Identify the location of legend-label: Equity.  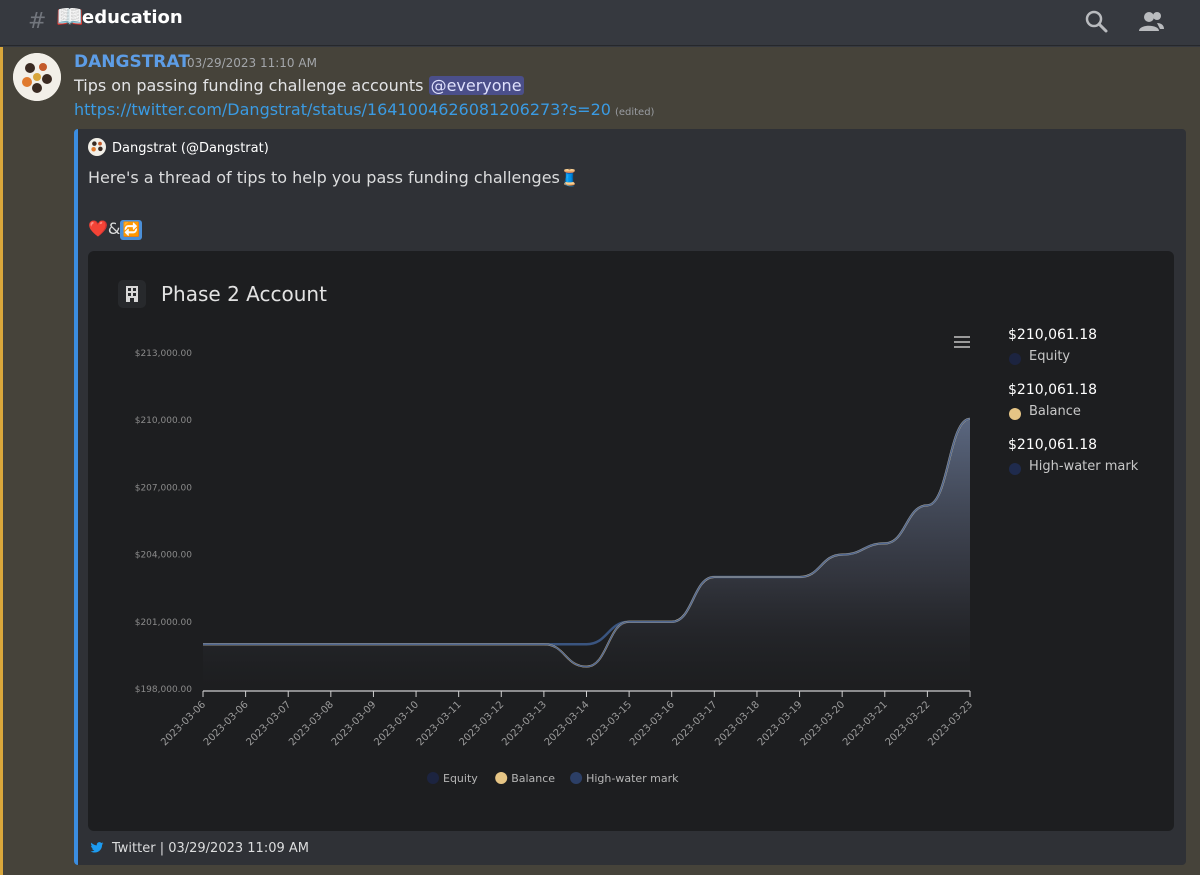
(460, 778).